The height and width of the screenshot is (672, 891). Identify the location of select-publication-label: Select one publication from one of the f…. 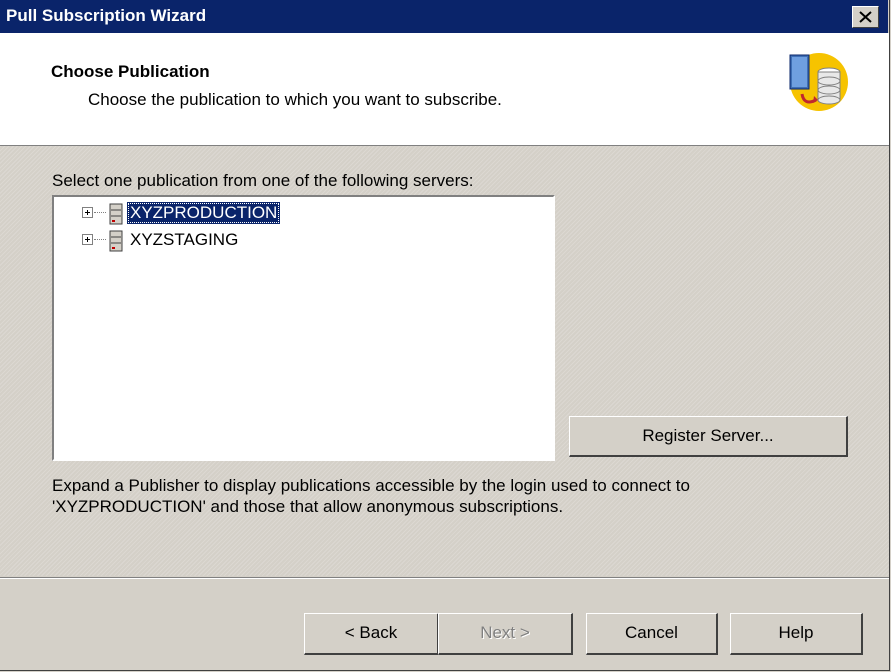
(263, 180).